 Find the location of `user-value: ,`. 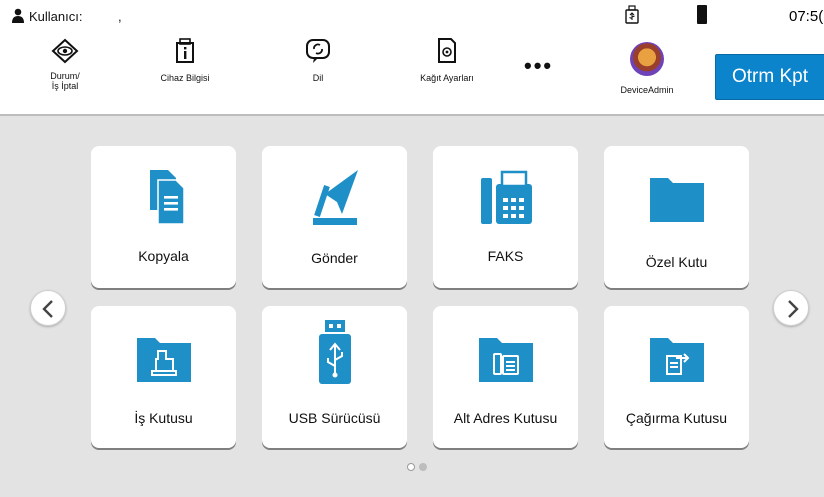

user-value: , is located at coordinates (120, 16).